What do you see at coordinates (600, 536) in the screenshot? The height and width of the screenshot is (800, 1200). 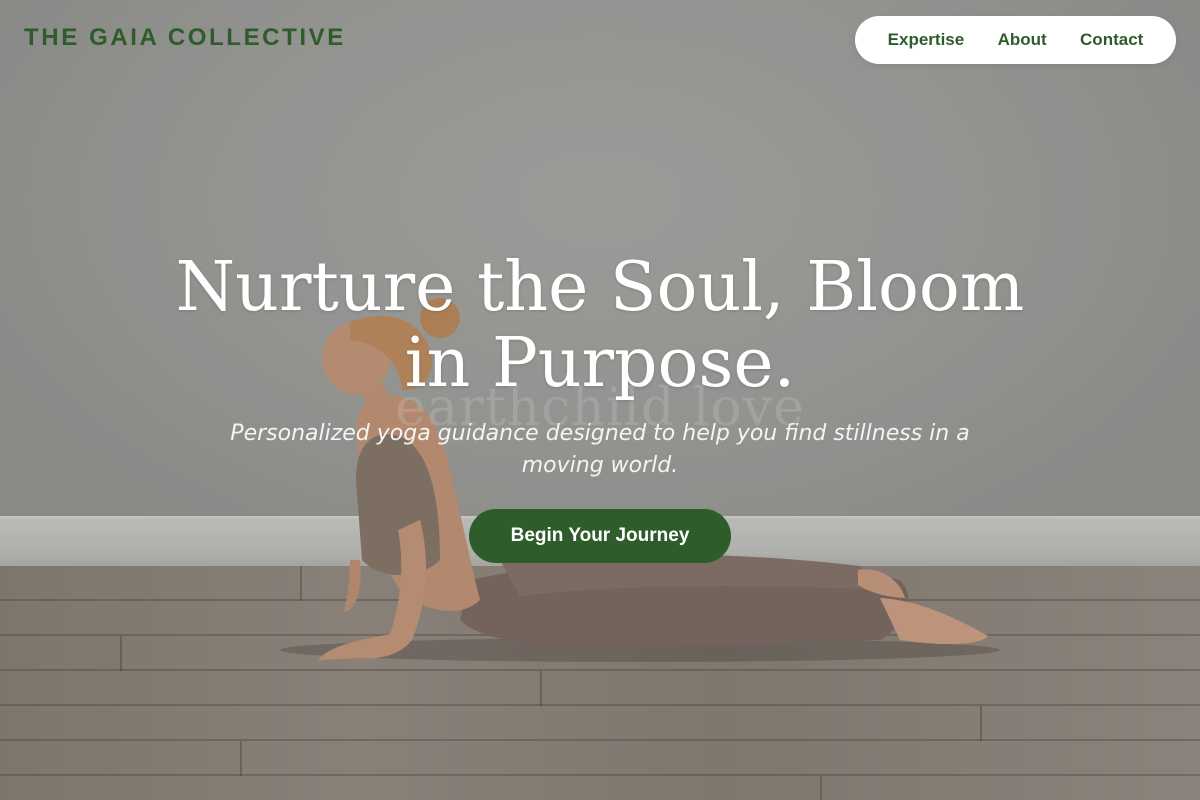 I see `begin-journey-button: Begin Your Journey` at bounding box center [600, 536].